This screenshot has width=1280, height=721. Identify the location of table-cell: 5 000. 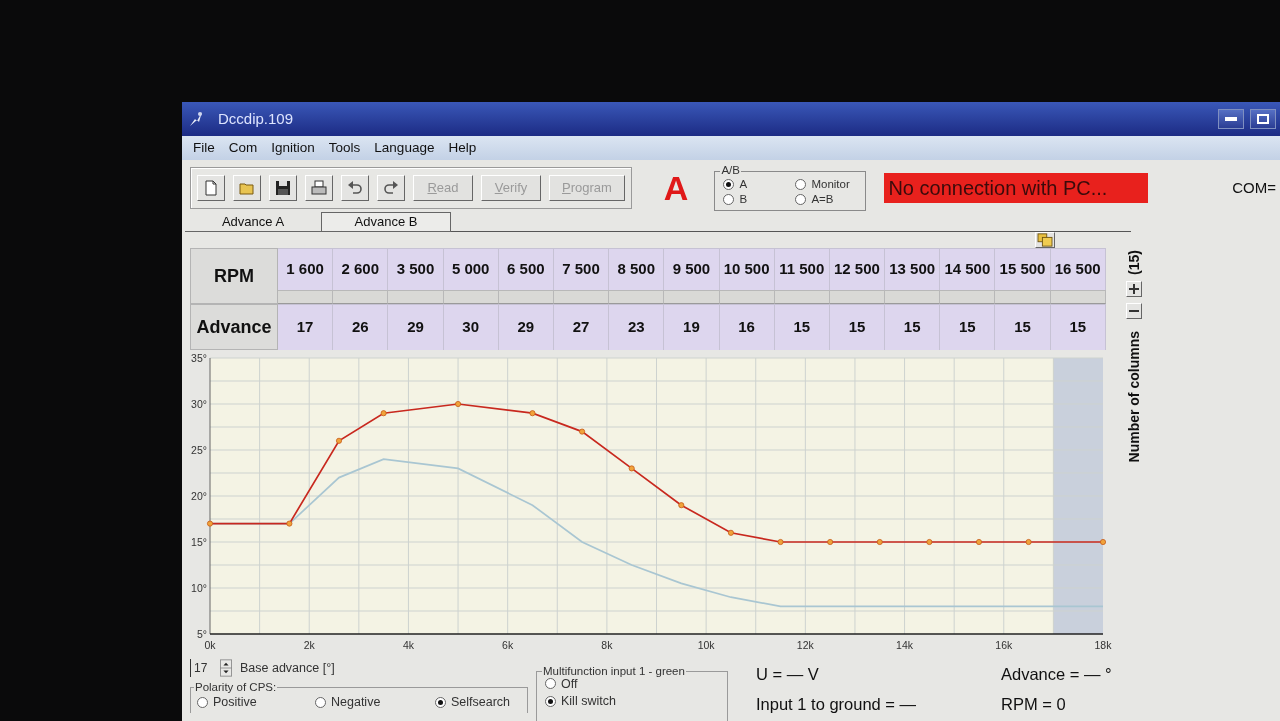
(471, 269).